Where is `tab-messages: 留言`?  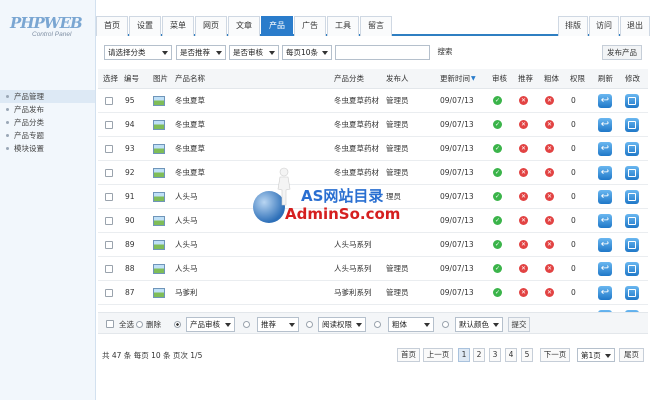 tab-messages: 留言 is located at coordinates (376, 26).